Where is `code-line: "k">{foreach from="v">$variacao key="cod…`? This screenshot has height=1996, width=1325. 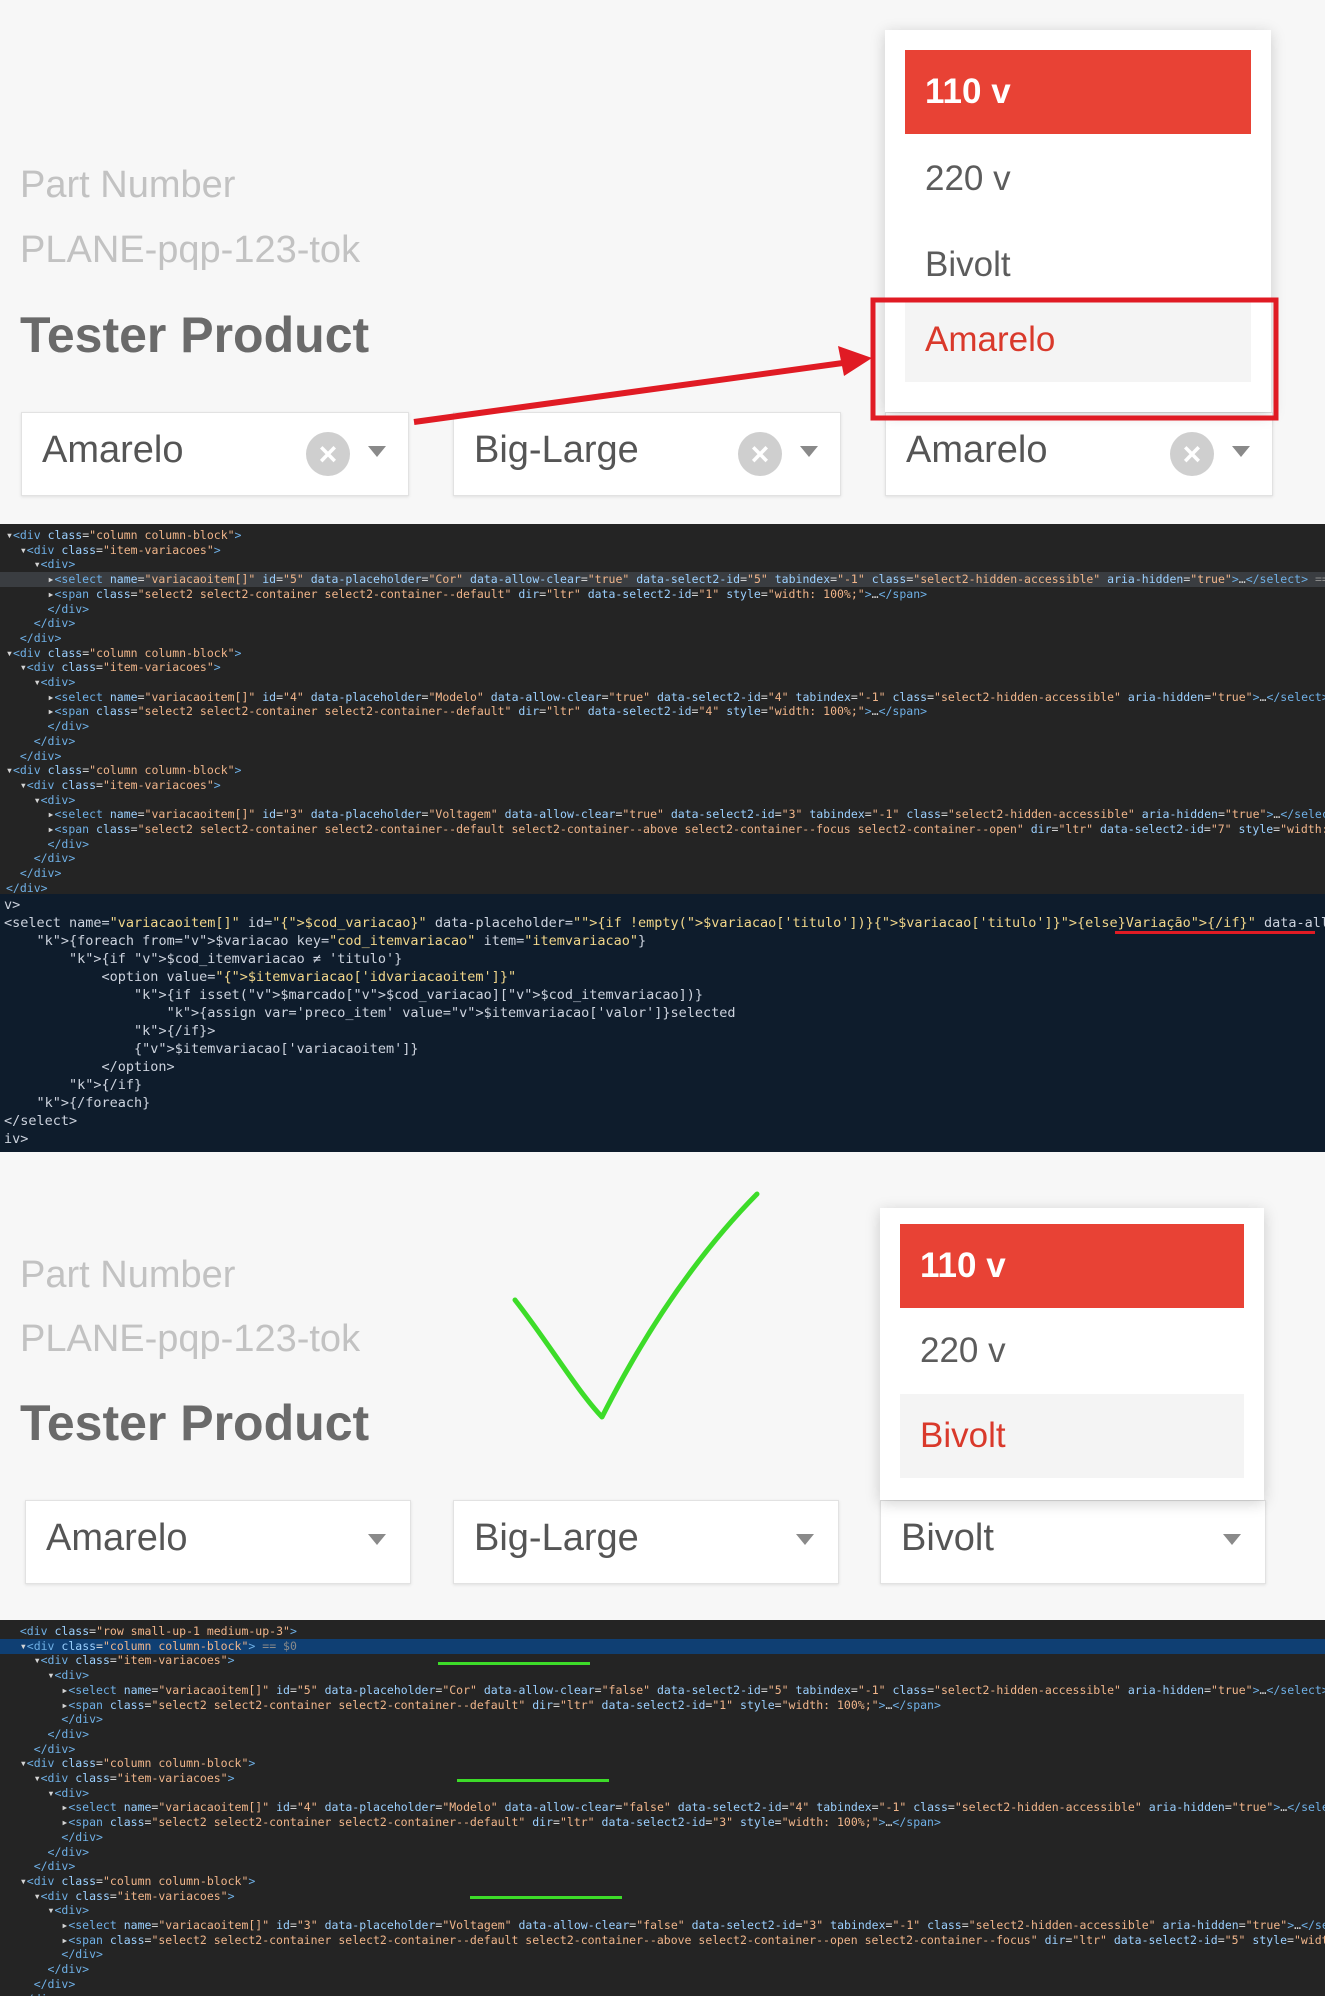
code-line: "k">{foreach from="v">$variacao key="cod… is located at coordinates (341, 941).